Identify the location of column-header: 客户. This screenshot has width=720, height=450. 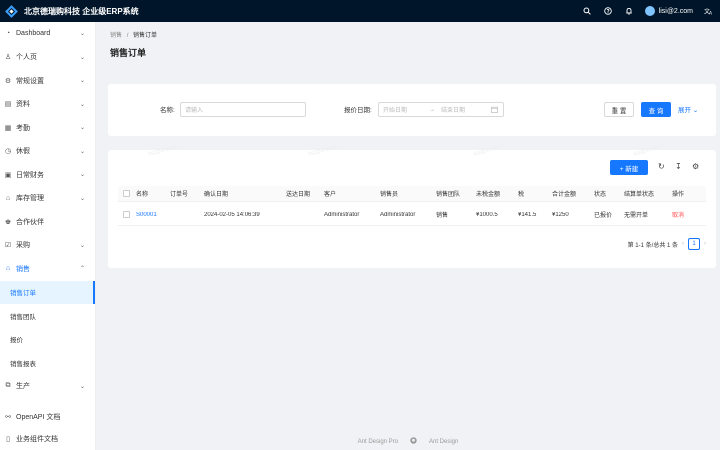
(352, 193).